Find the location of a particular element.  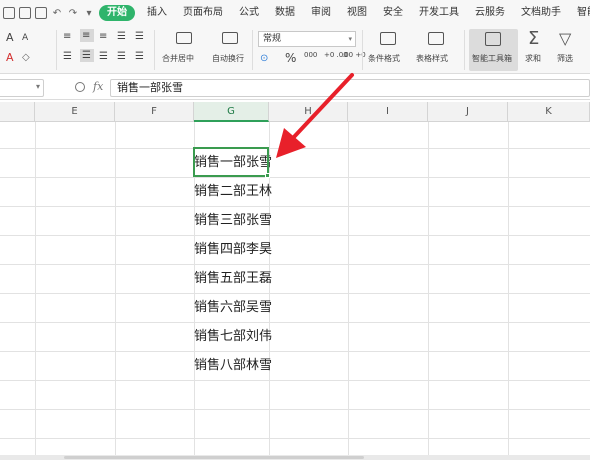

scrollbar-thumb is located at coordinates (214, 457).